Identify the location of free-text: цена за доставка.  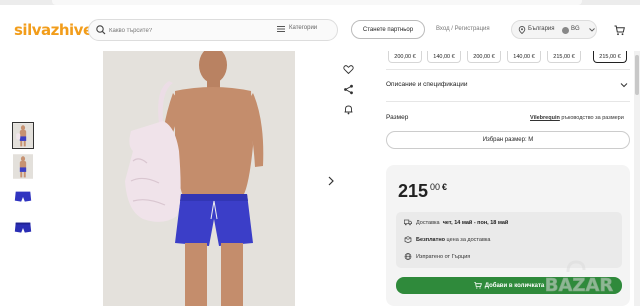
(468, 239).